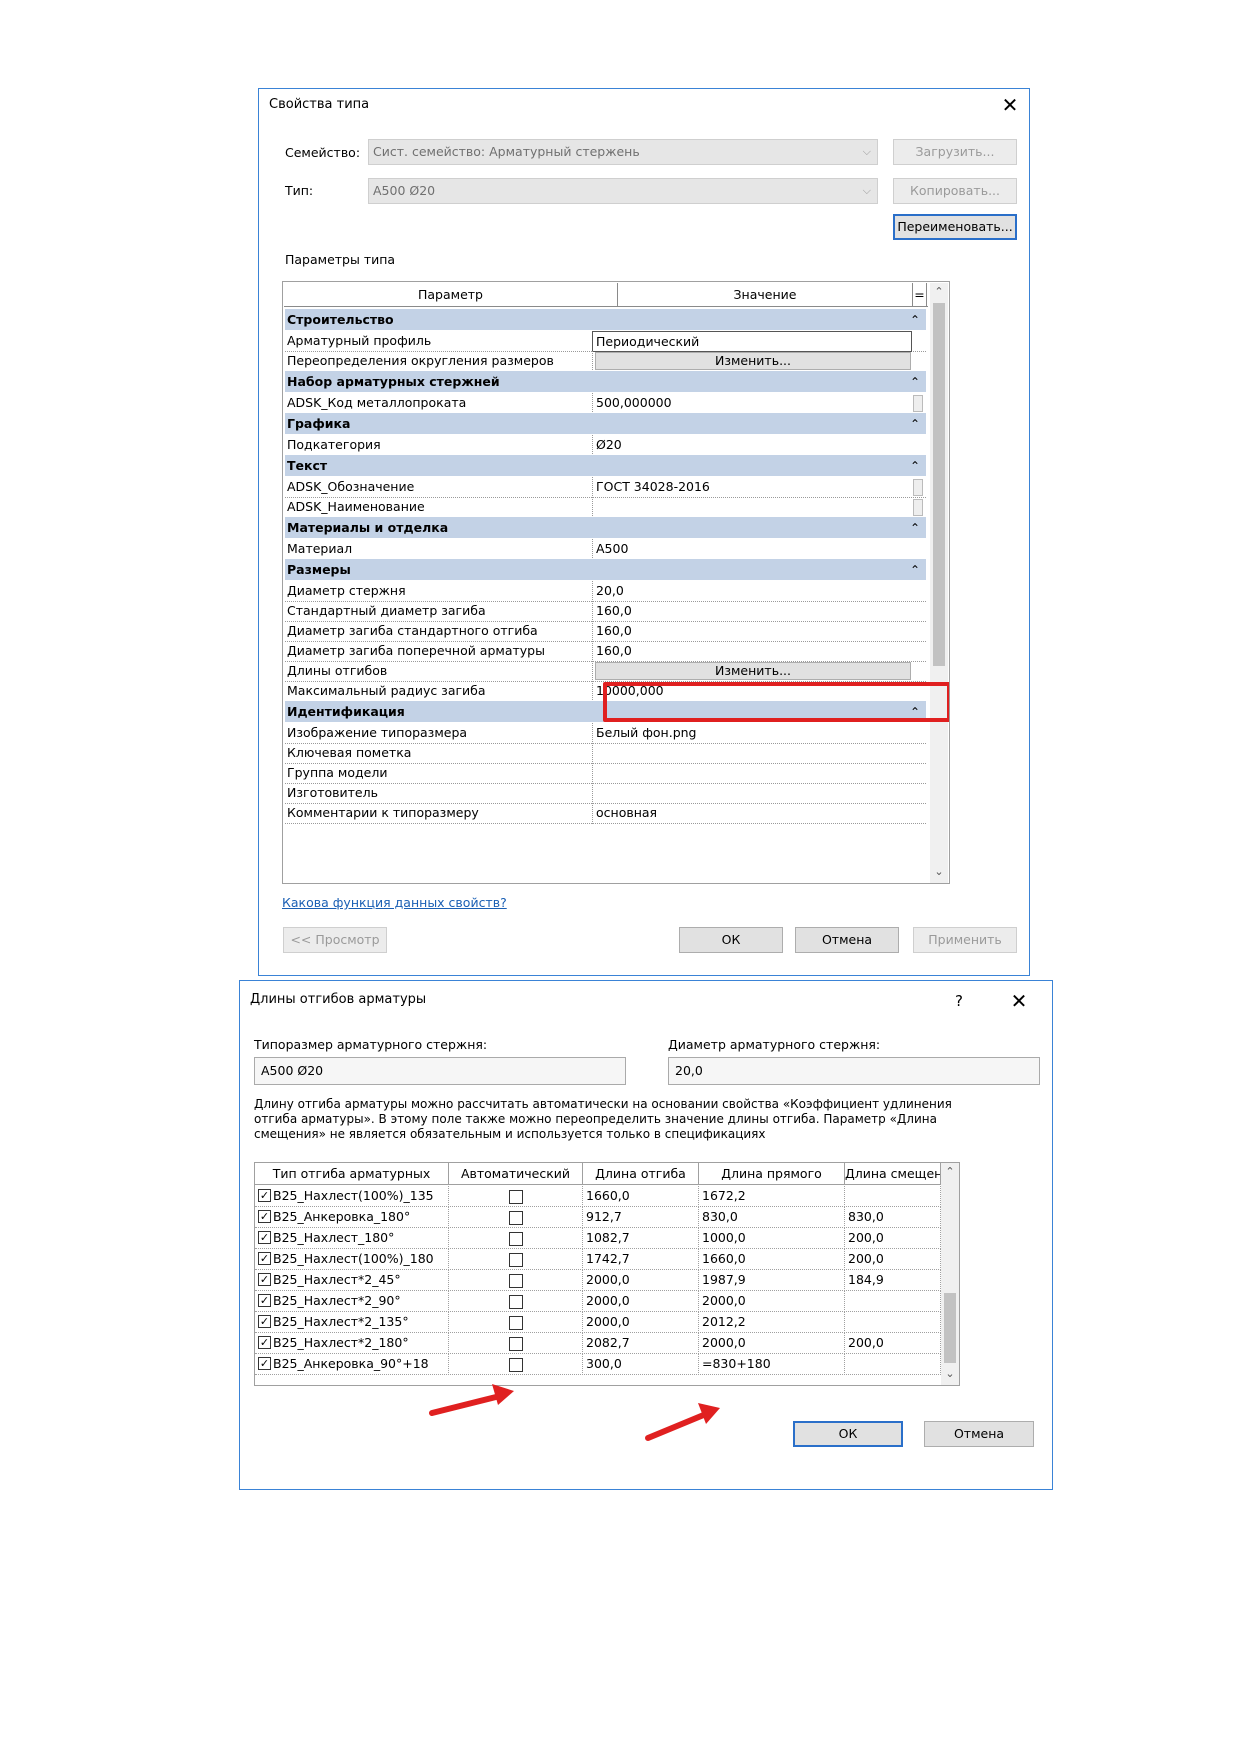 This screenshot has width=1239, height=1752. Describe the element at coordinates (574, 1412) in the screenshot. I see `arrow-annotations` at that location.